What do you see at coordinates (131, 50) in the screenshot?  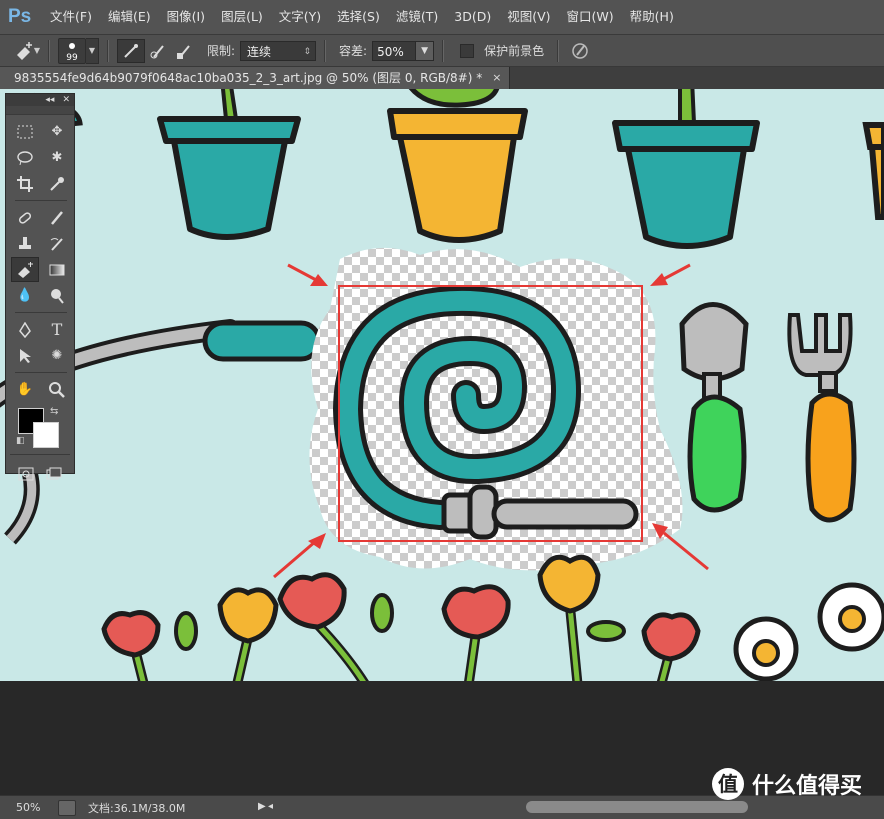 I see `sampling-continuous-icon` at bounding box center [131, 50].